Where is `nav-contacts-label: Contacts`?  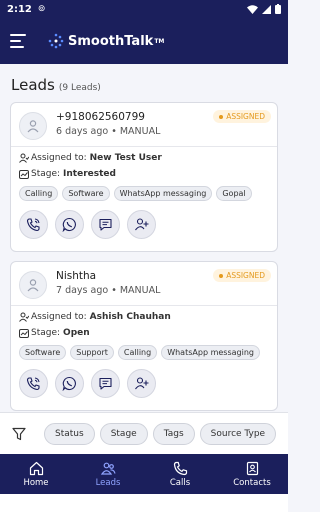 nav-contacts-label: Contacts is located at coordinates (252, 482).